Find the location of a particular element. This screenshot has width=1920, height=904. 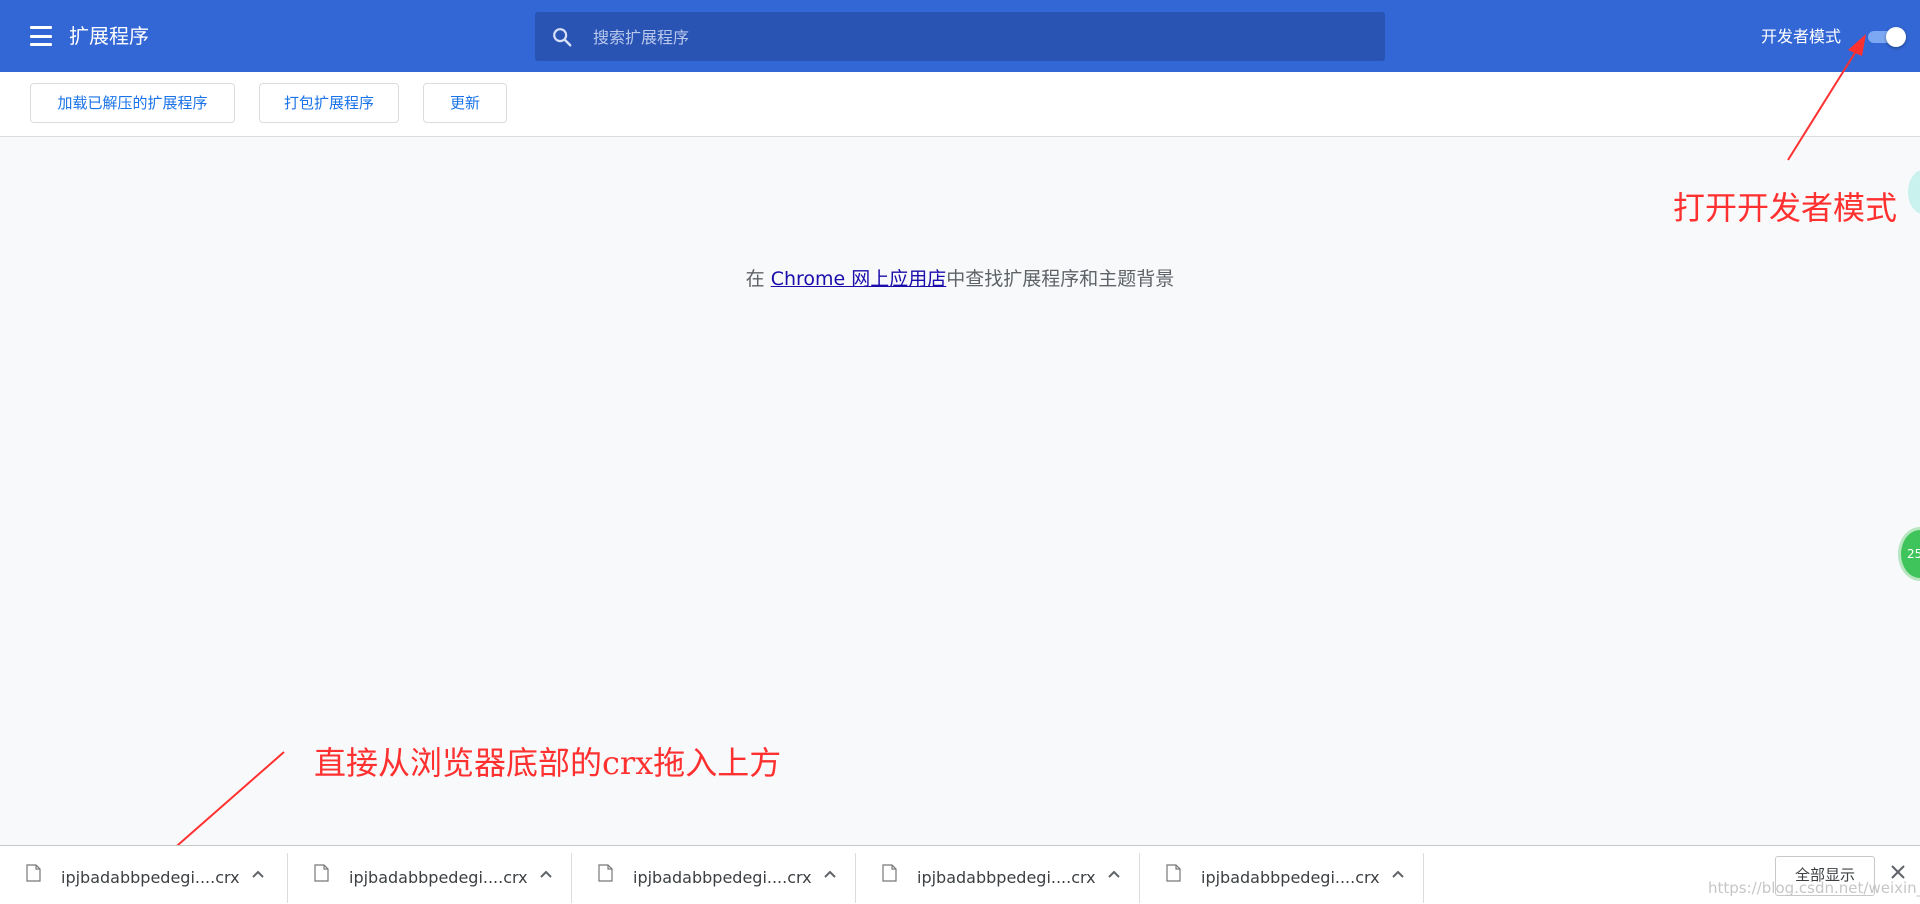

store-link-text: Chrome 网上应用店 is located at coordinates (858, 279).